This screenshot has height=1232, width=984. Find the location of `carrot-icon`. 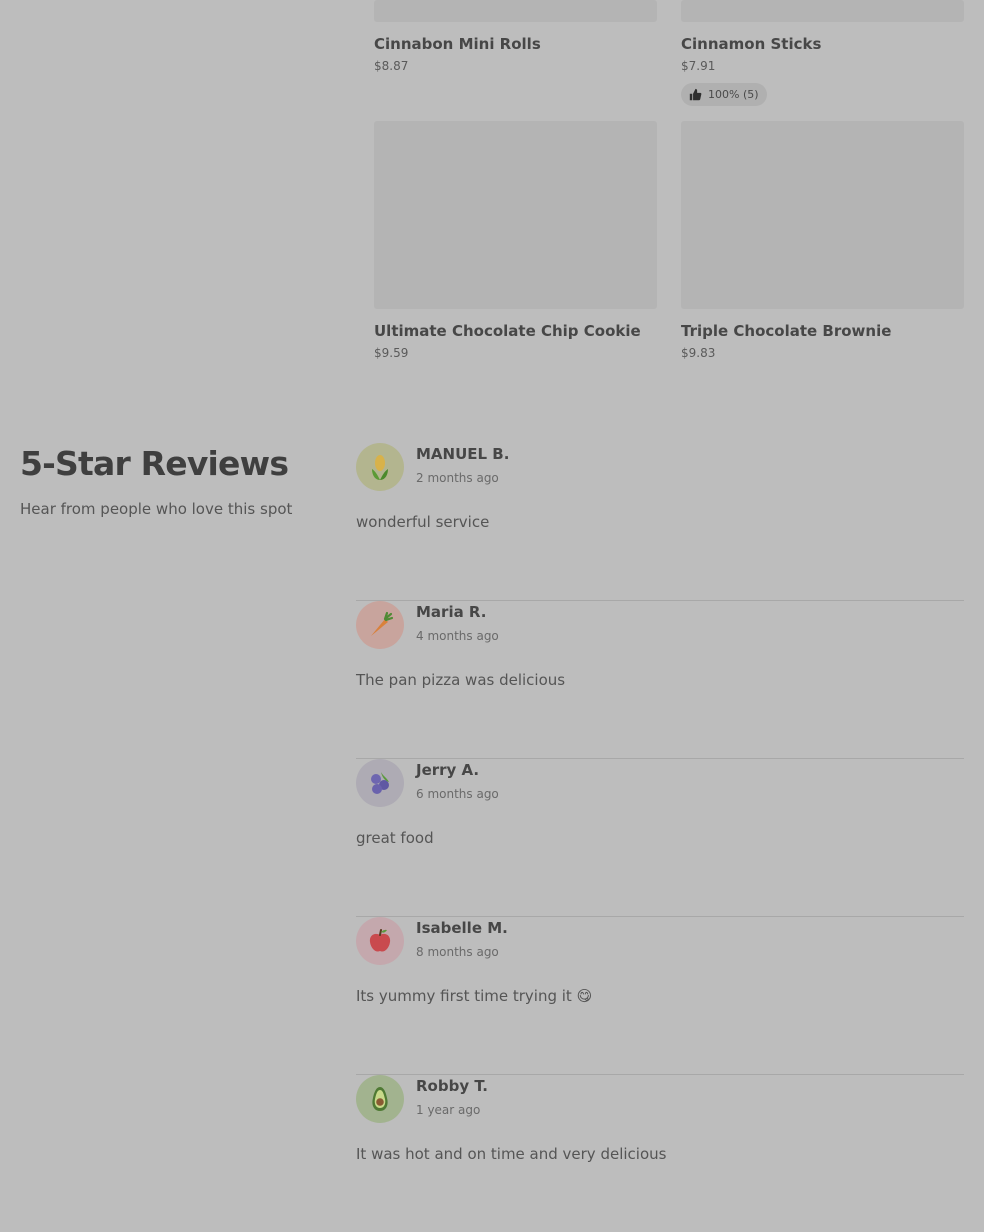

carrot-icon is located at coordinates (382, 623).